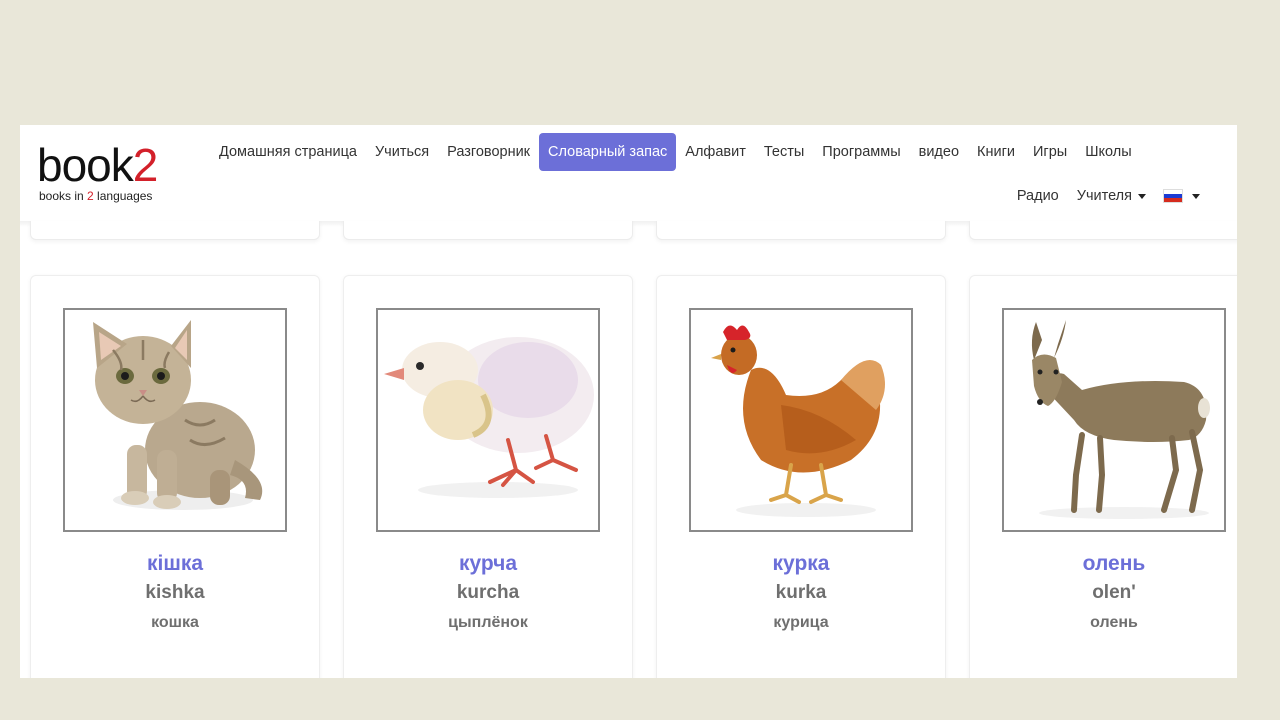 Image resolution: width=1280 pixels, height=720 pixels. What do you see at coordinates (996, 152) in the screenshot?
I see `nav-books: Книги` at bounding box center [996, 152].